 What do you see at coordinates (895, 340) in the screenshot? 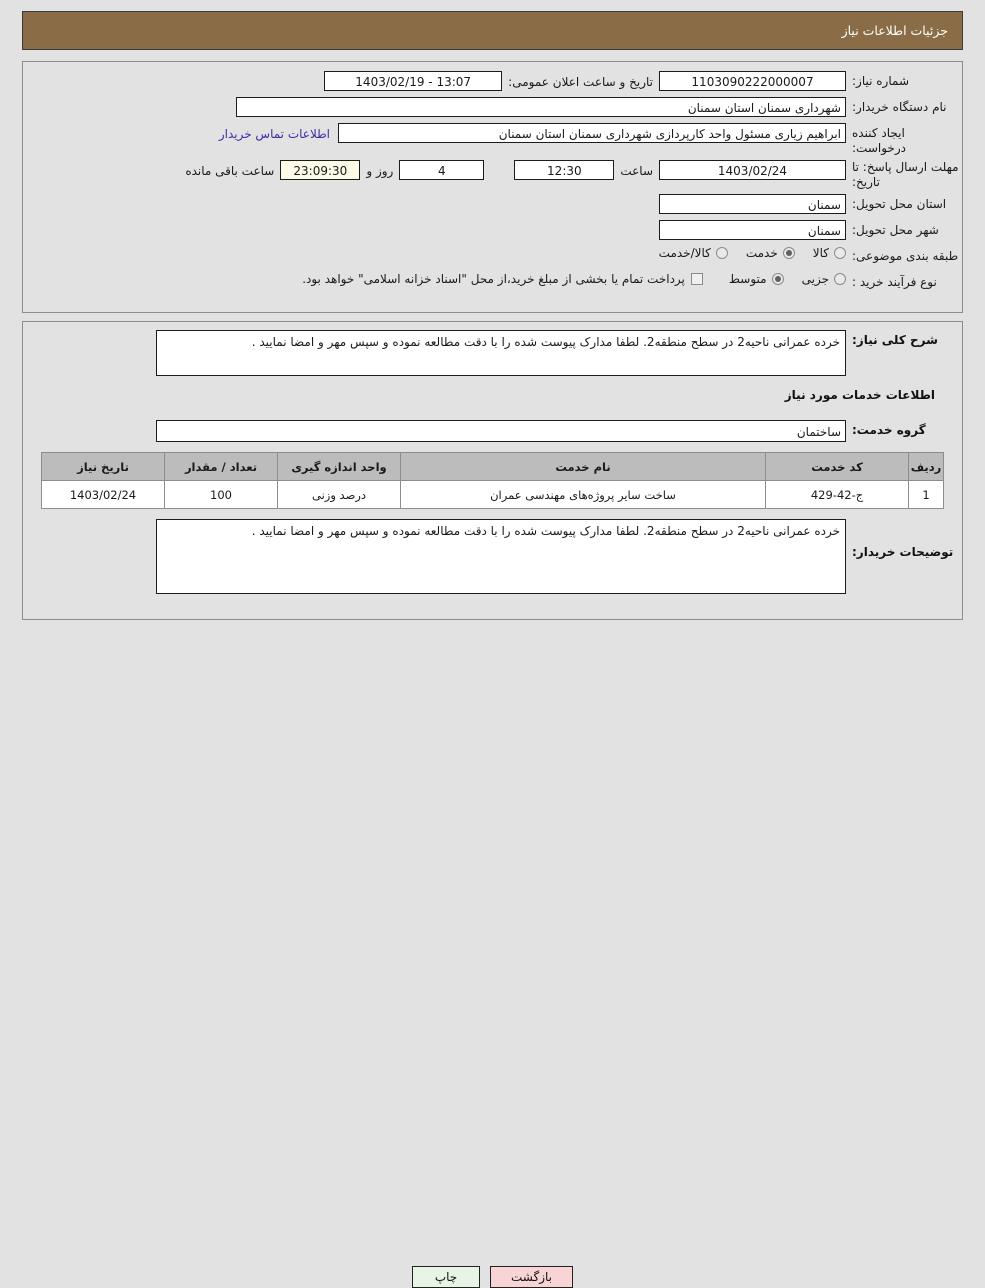
I see `summary-label: شرح کلی نیاز:` at bounding box center [895, 340].